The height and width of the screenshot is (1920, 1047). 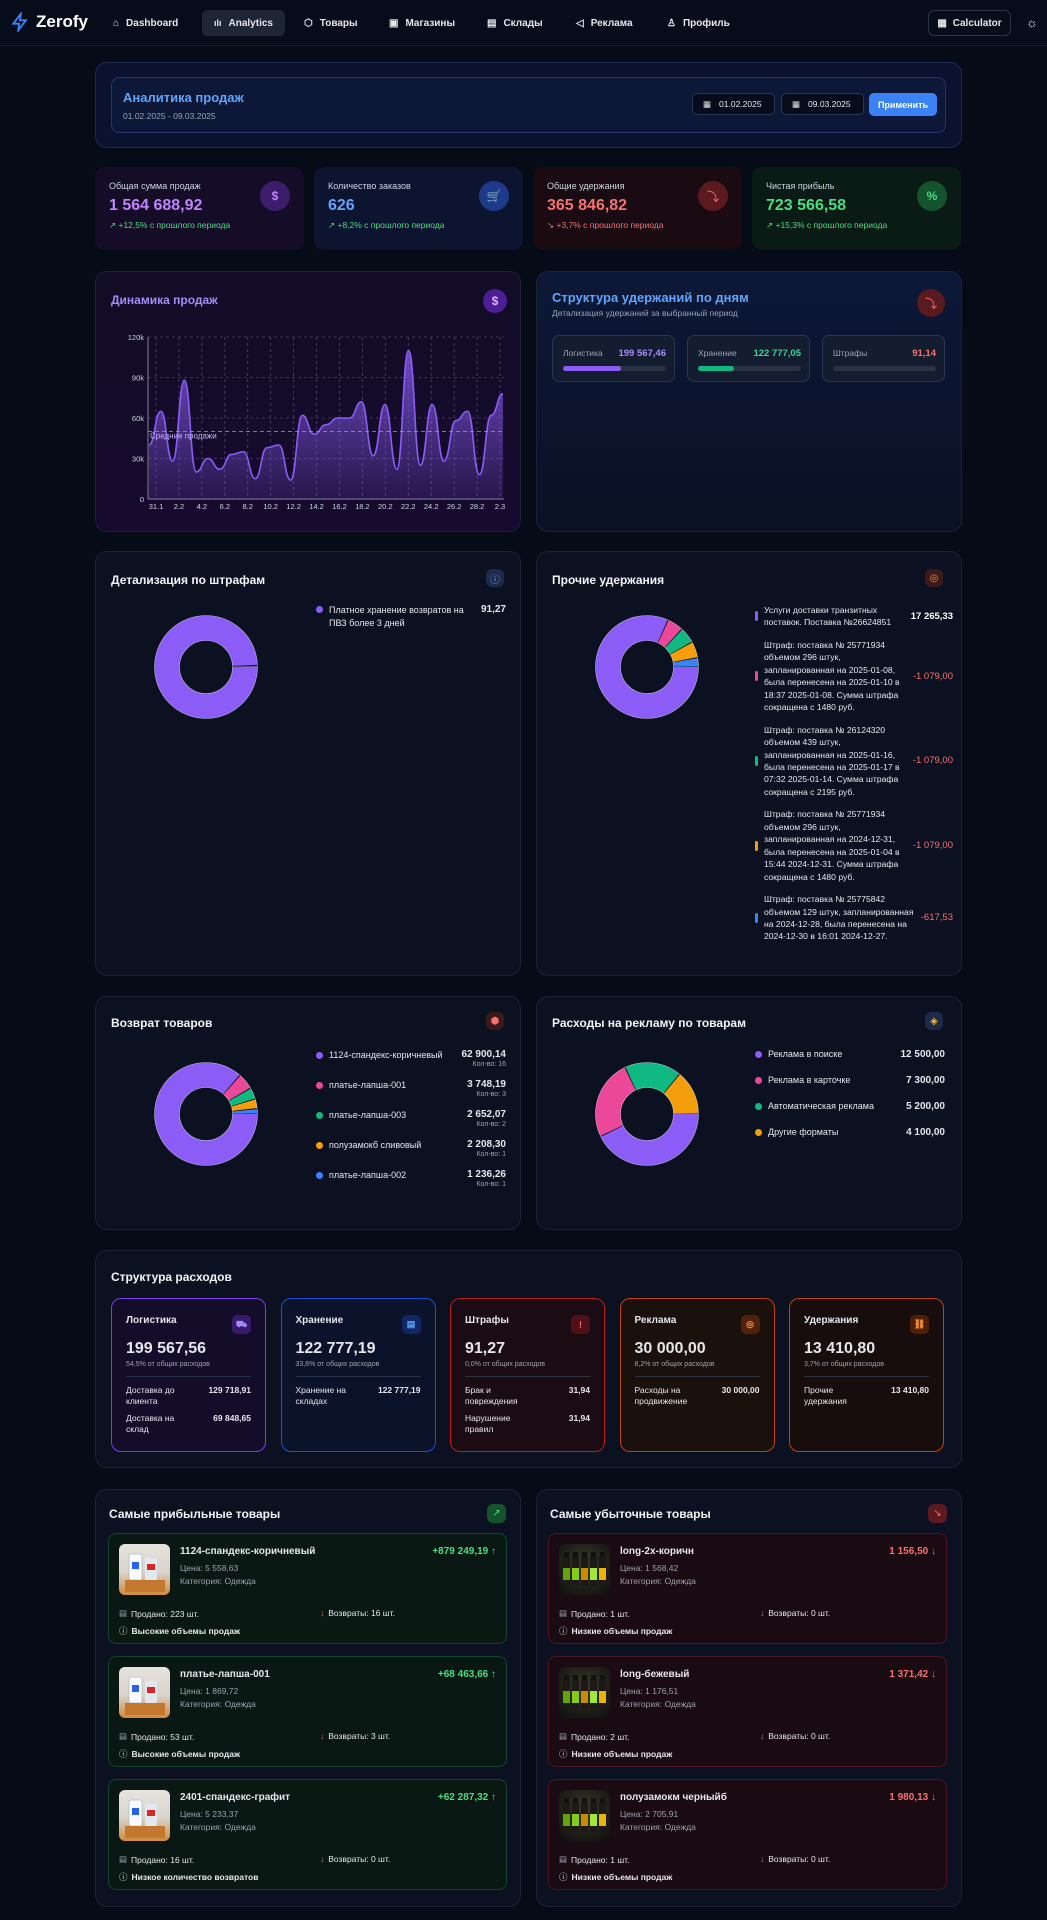 I want to click on date-to-input: ▦ 09.03.2025, so click(x=822, y=104).